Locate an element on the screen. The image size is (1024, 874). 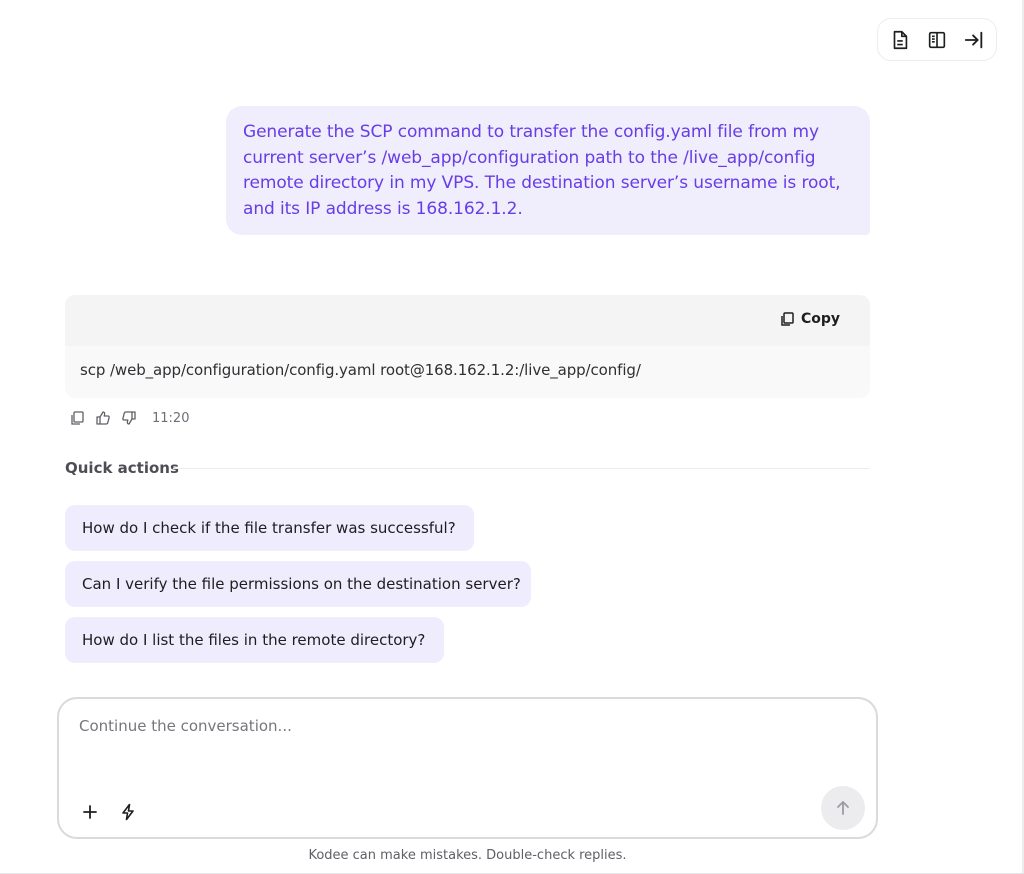
arrow-up-icon is located at coordinates (843, 808).